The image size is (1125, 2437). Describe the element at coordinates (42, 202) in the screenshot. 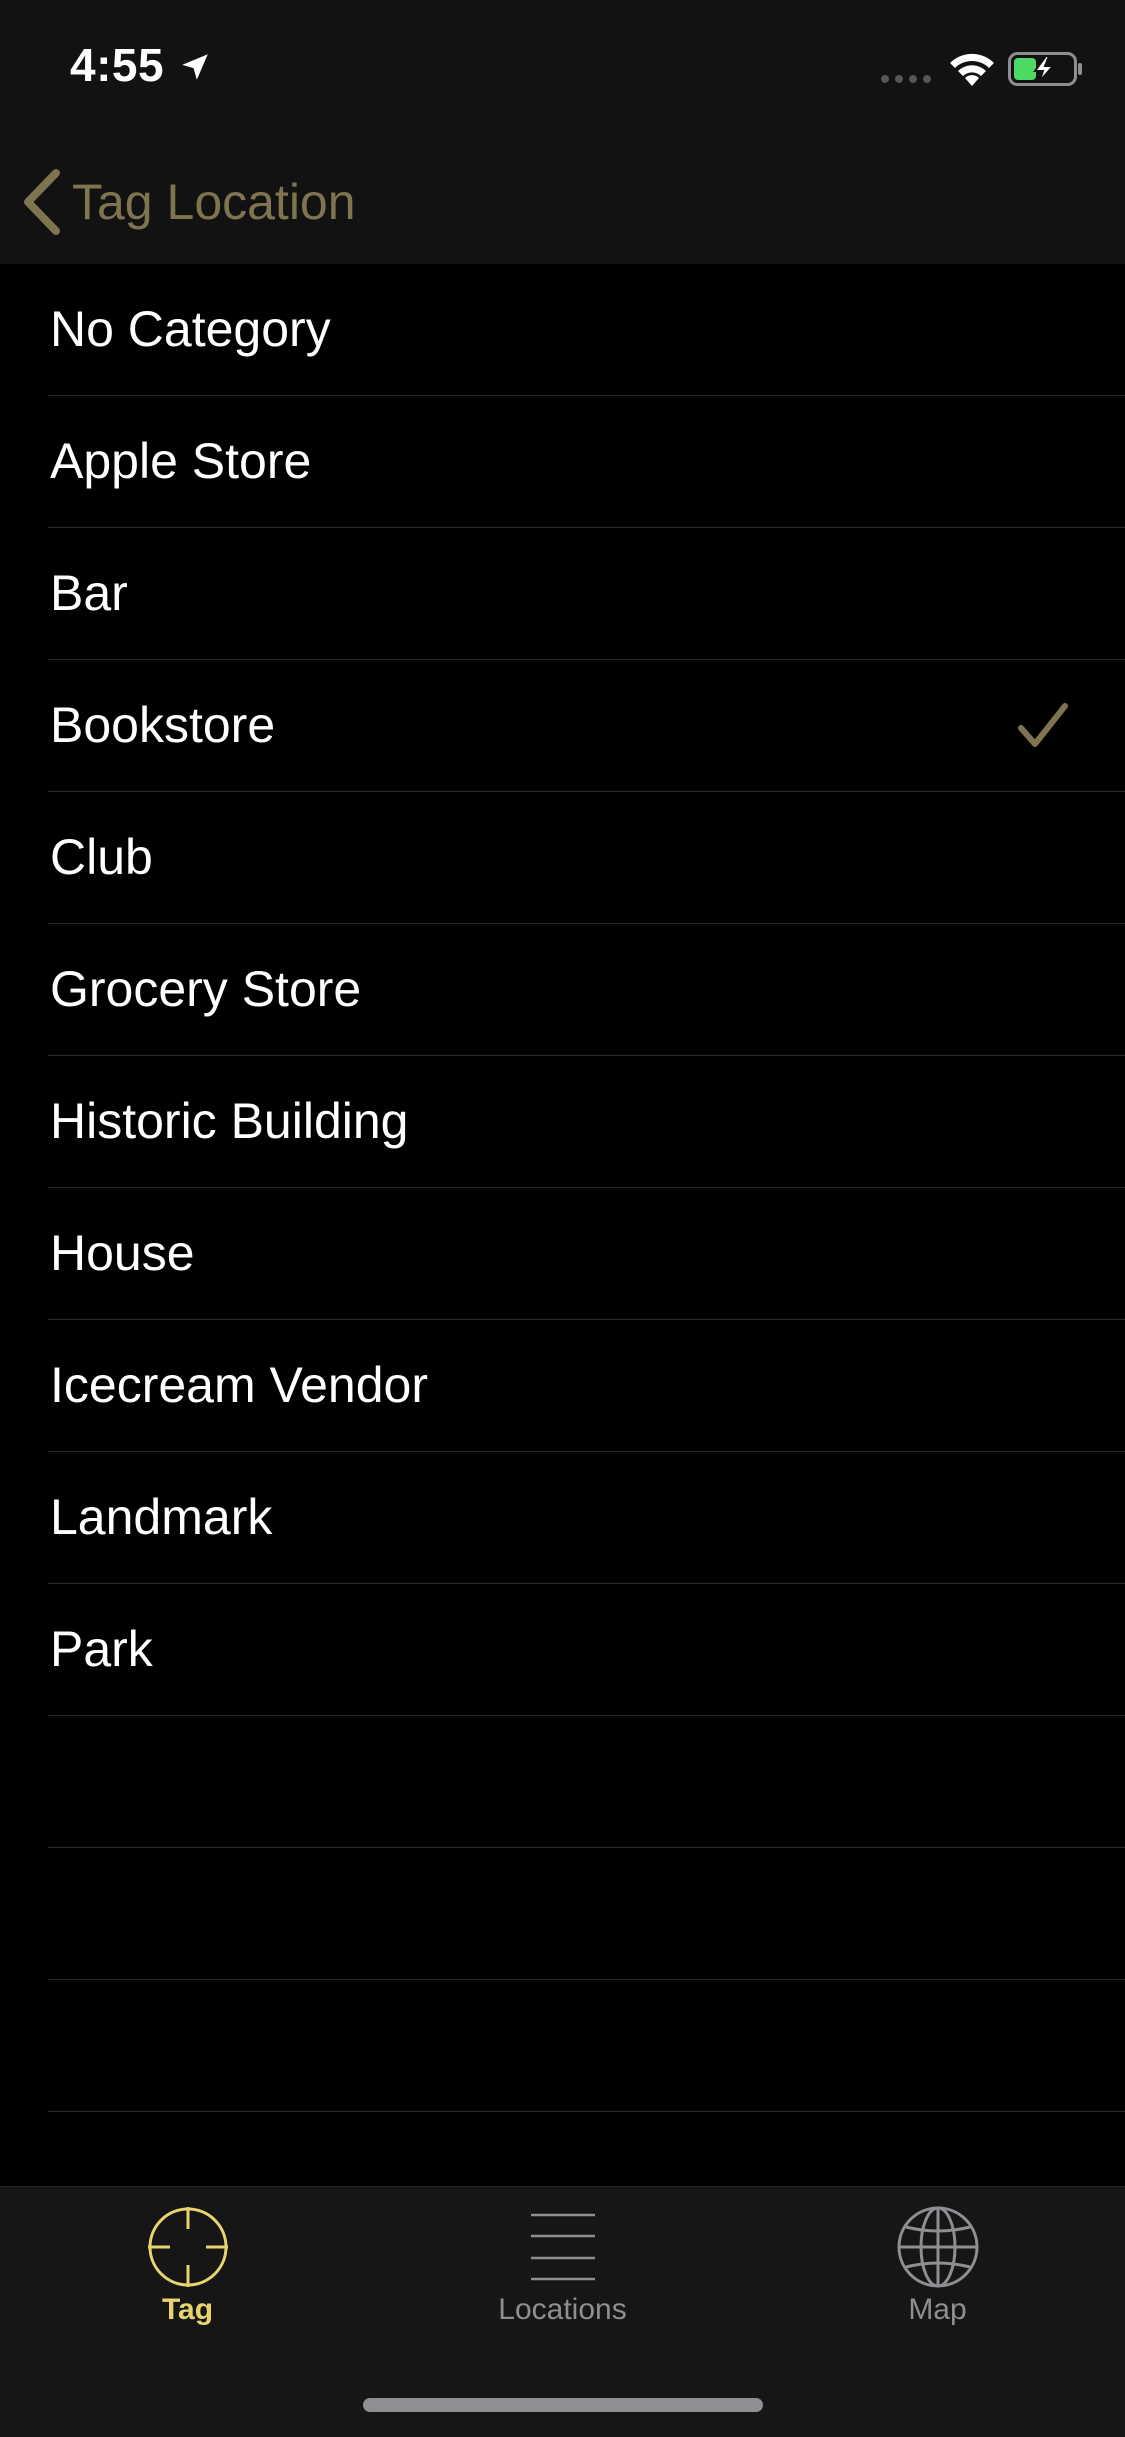

I see `chevron-left-icon` at that location.